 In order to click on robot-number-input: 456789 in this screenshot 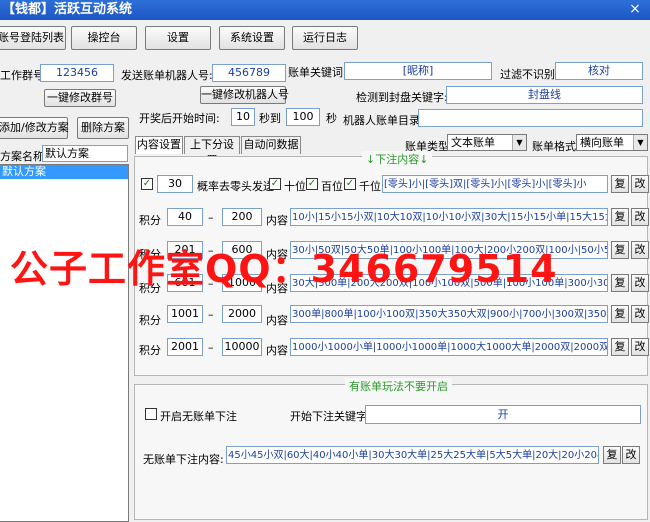, I will do `click(249, 73)`.